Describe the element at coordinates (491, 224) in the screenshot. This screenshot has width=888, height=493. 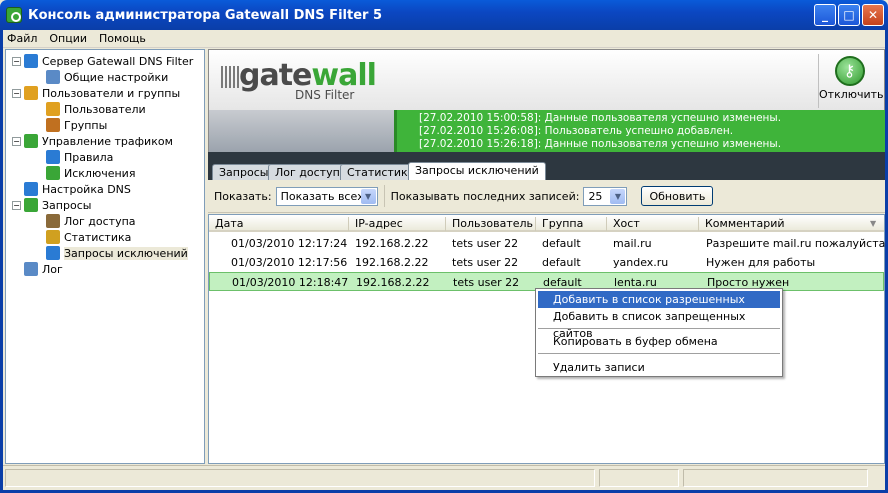
I see `column-header-user: Пользователь` at that location.